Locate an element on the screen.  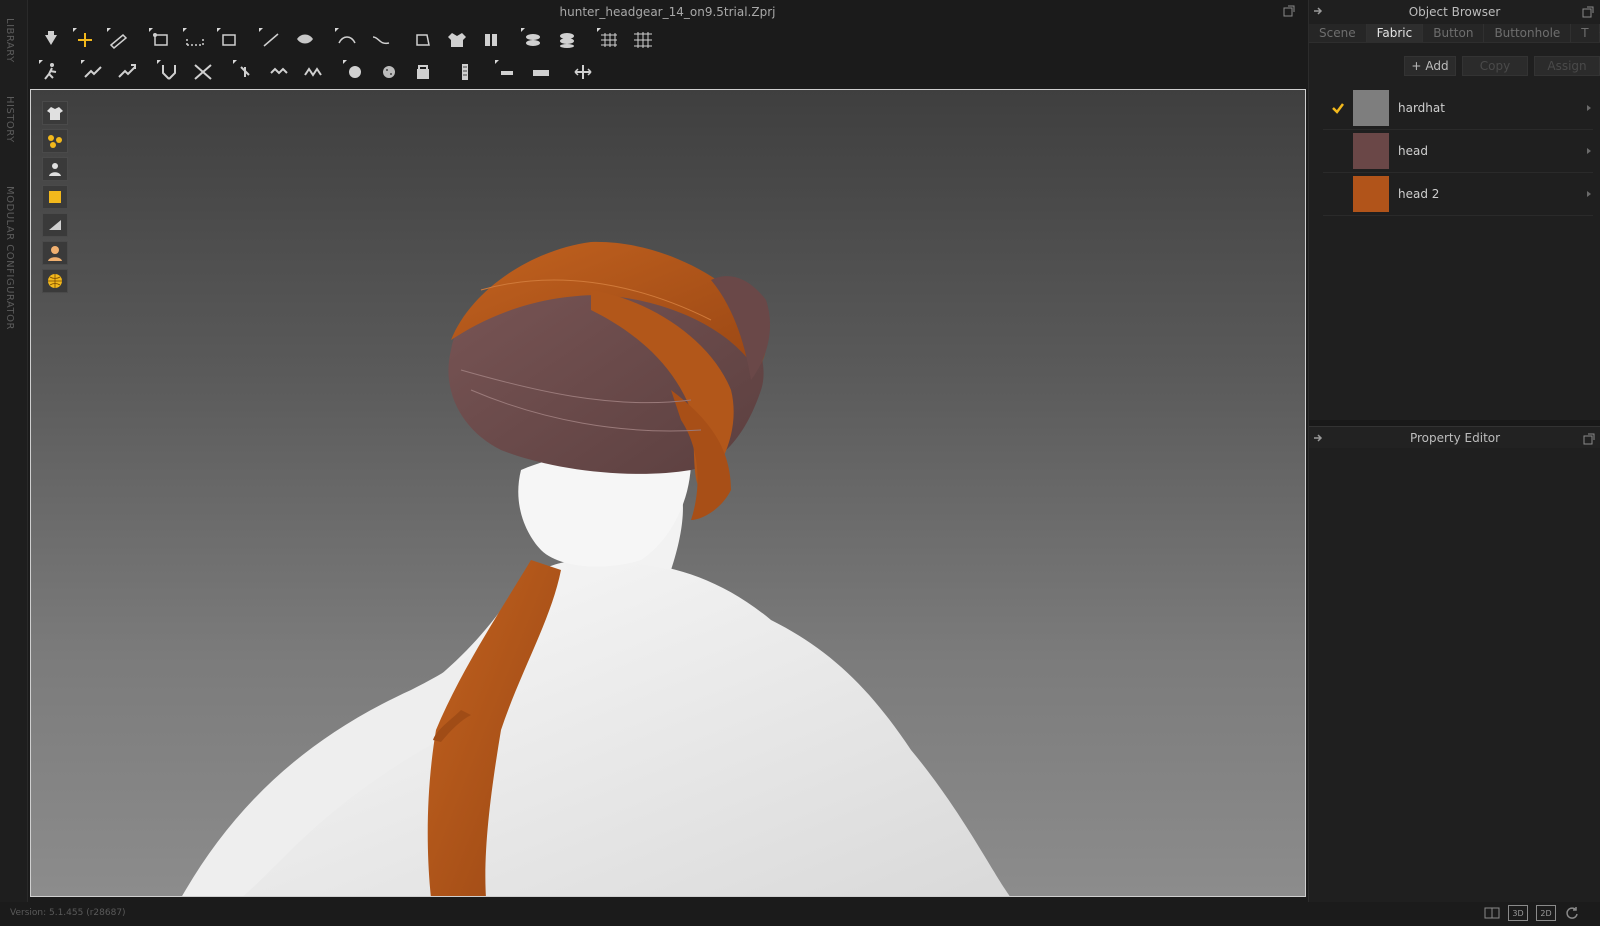
free-sewing-icon is located at coordinates (169, 72).